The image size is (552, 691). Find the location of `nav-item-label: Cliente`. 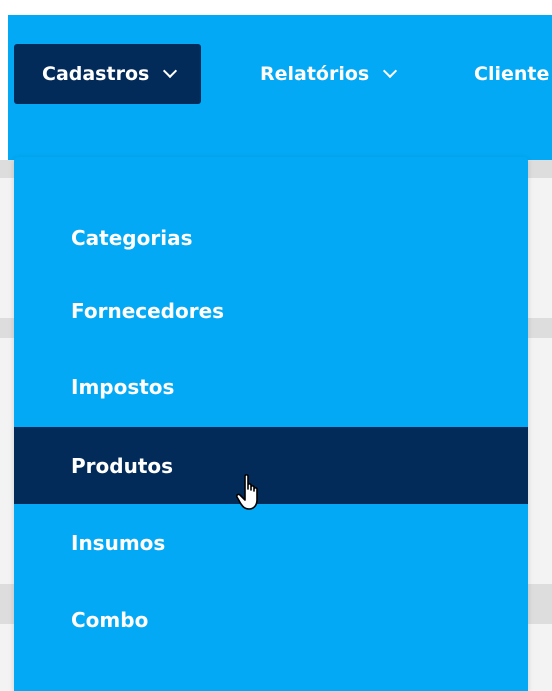

nav-item-label: Cliente is located at coordinates (512, 74).